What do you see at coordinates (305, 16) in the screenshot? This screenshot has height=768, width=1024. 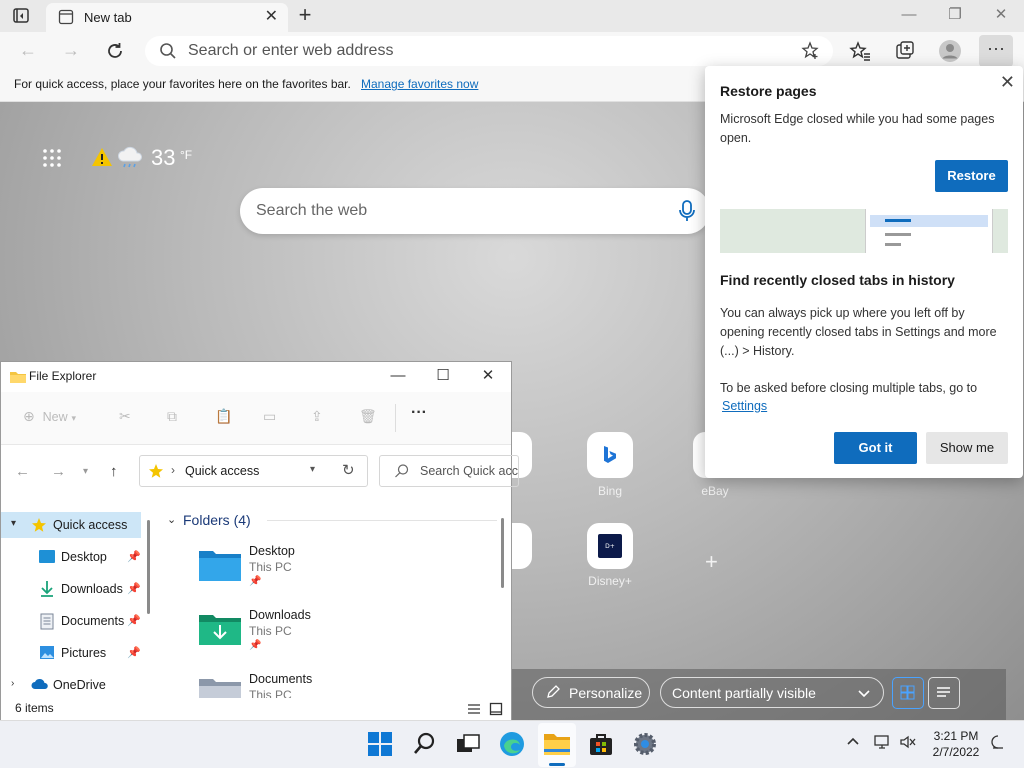 I see `new-tab-button: +` at bounding box center [305, 16].